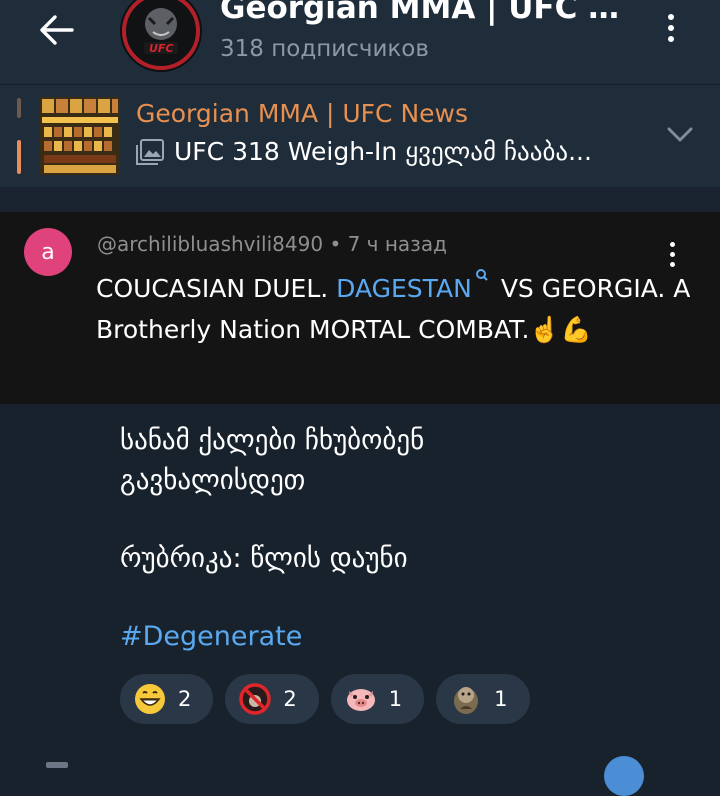 The width and height of the screenshot is (720, 796). Describe the element at coordinates (400, 637) in the screenshot. I see `post-hashtag: #Degenerate` at that location.